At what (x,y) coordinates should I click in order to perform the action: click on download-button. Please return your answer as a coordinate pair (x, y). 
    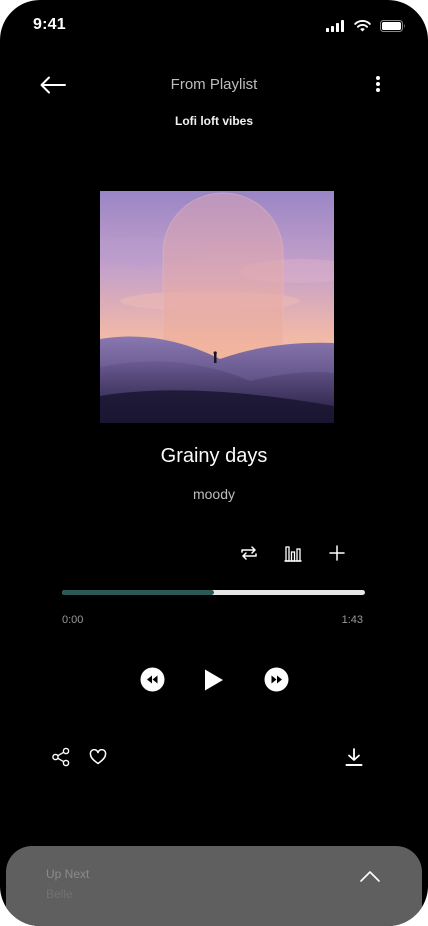
    Looking at the image, I should click on (354, 759).